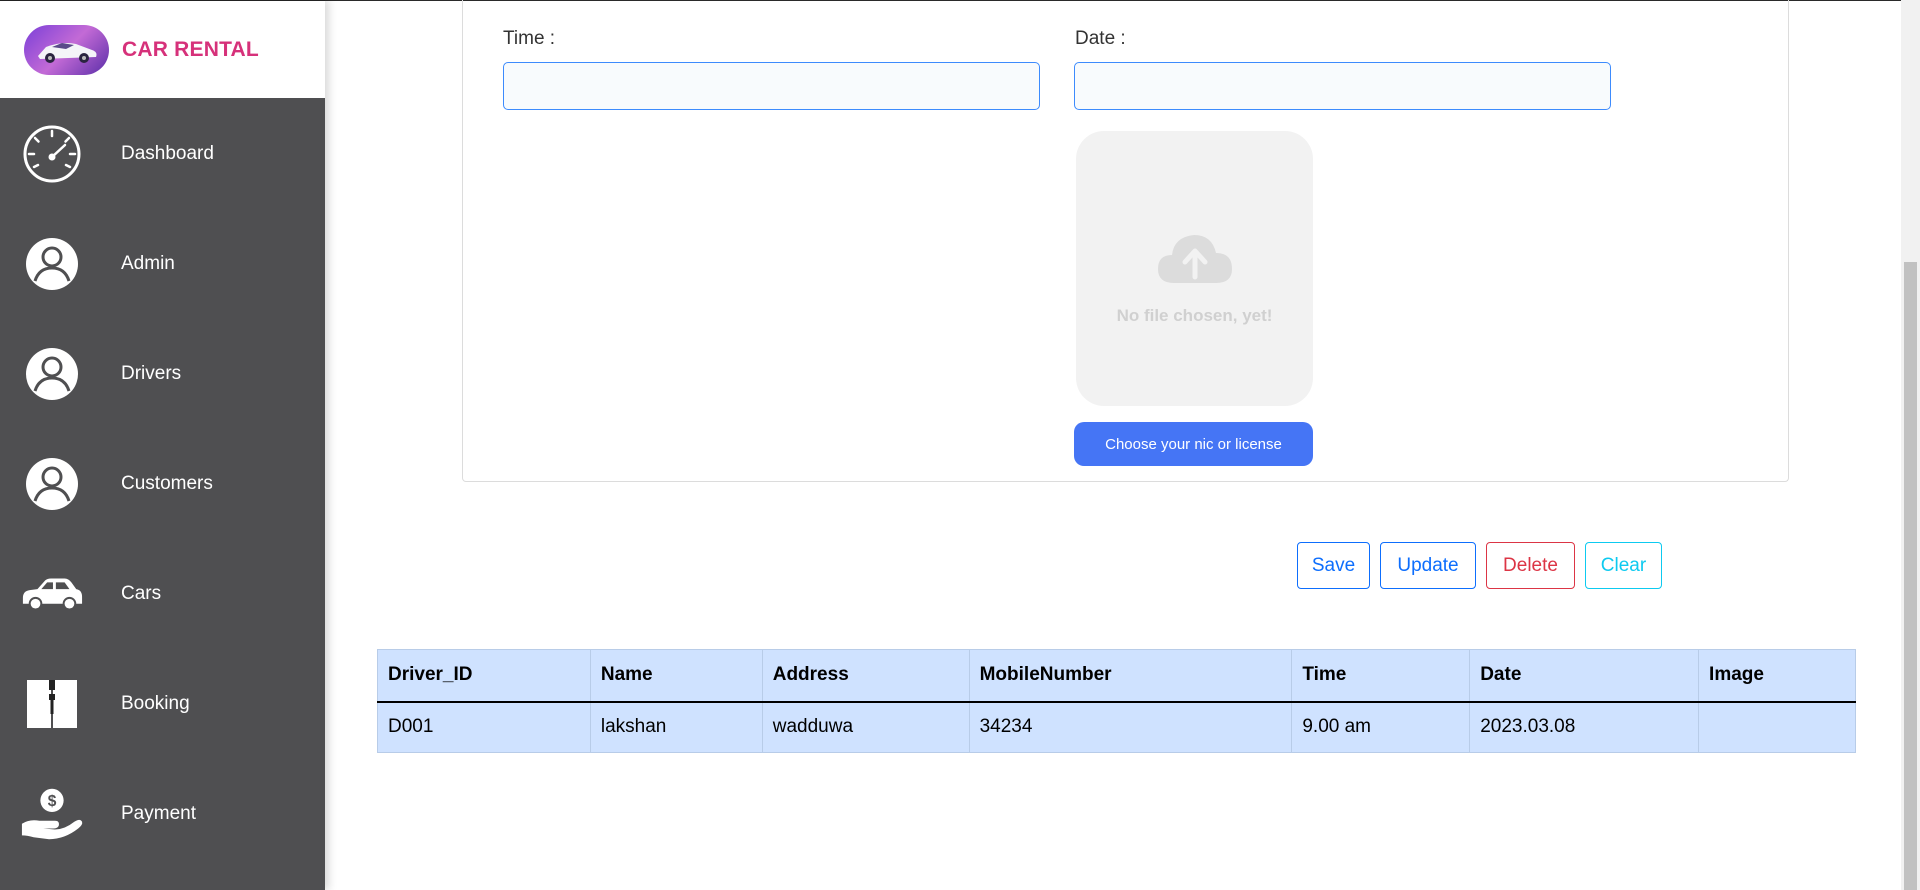 Image resolution: width=1920 pixels, height=890 pixels. What do you see at coordinates (1130, 727) in the screenshot?
I see `cell-mobile-number: 34234` at bounding box center [1130, 727].